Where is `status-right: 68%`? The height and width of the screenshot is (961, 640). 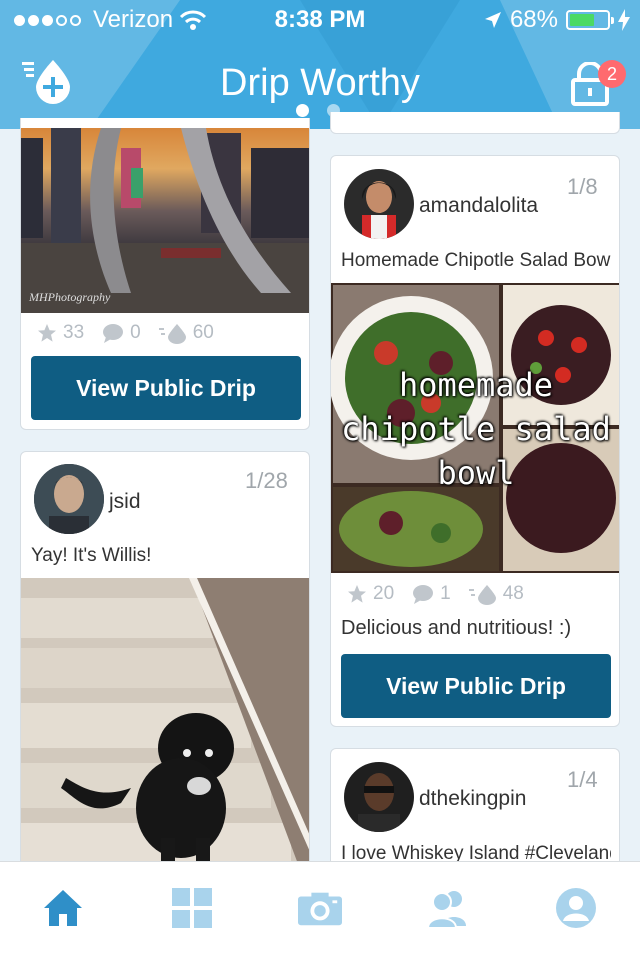
status-right: 68% is located at coordinates (557, 20).